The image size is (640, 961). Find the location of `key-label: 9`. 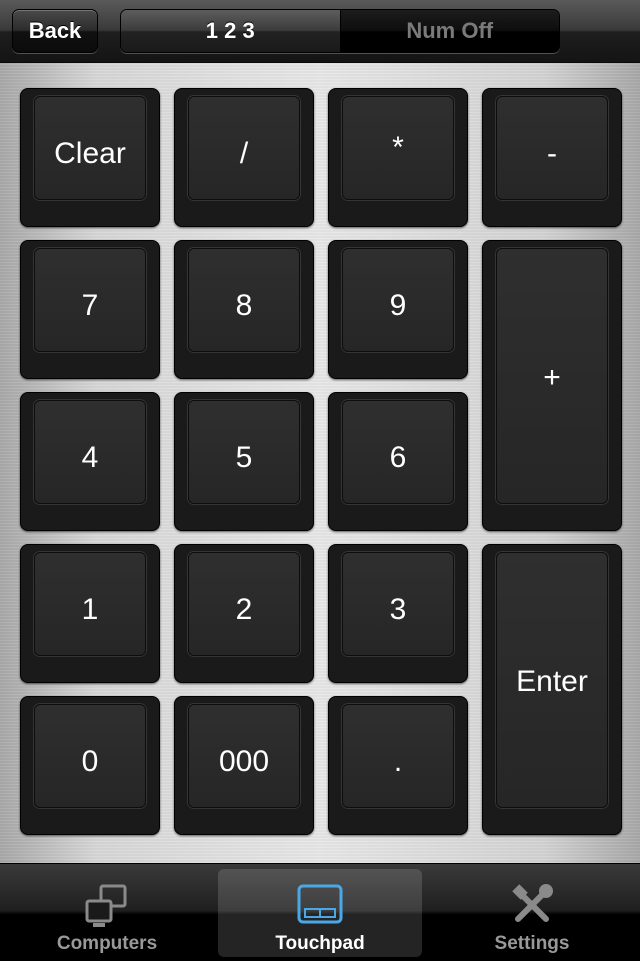

key-label: 9 is located at coordinates (398, 305).